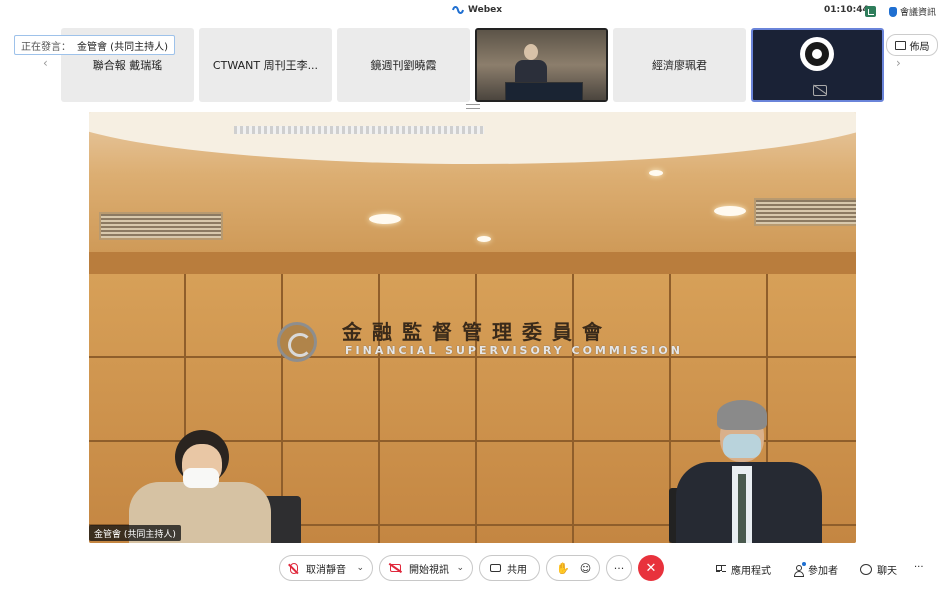  I want to click on wall-sign-chinese: 金融監督管理委員會, so click(477, 332).